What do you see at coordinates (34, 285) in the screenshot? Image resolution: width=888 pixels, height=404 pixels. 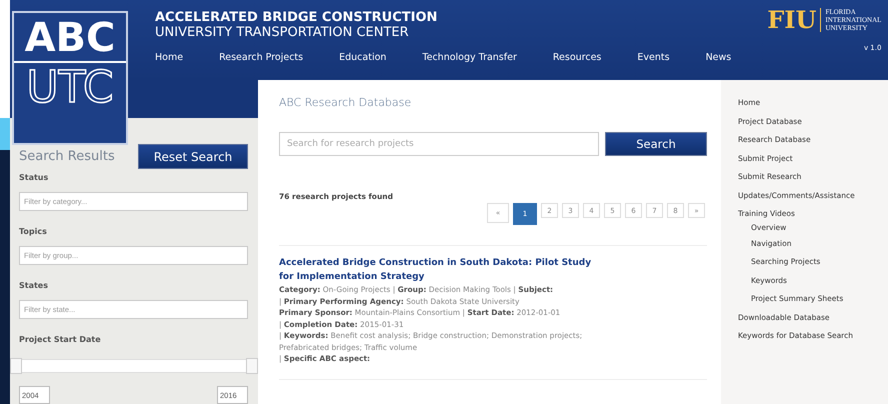 I see `filter-label: States` at bounding box center [34, 285].